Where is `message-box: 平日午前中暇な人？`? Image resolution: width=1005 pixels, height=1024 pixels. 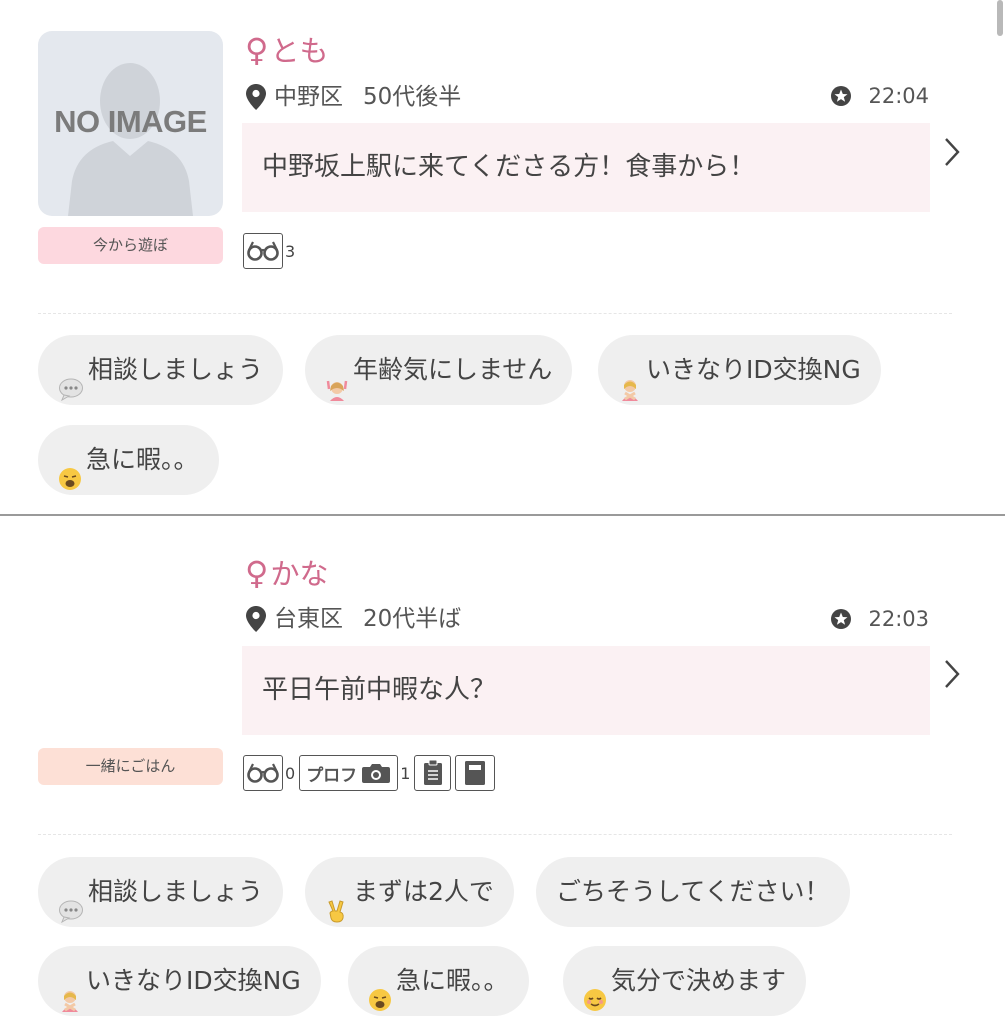
message-box: 平日午前中暇な人？ is located at coordinates (586, 690).